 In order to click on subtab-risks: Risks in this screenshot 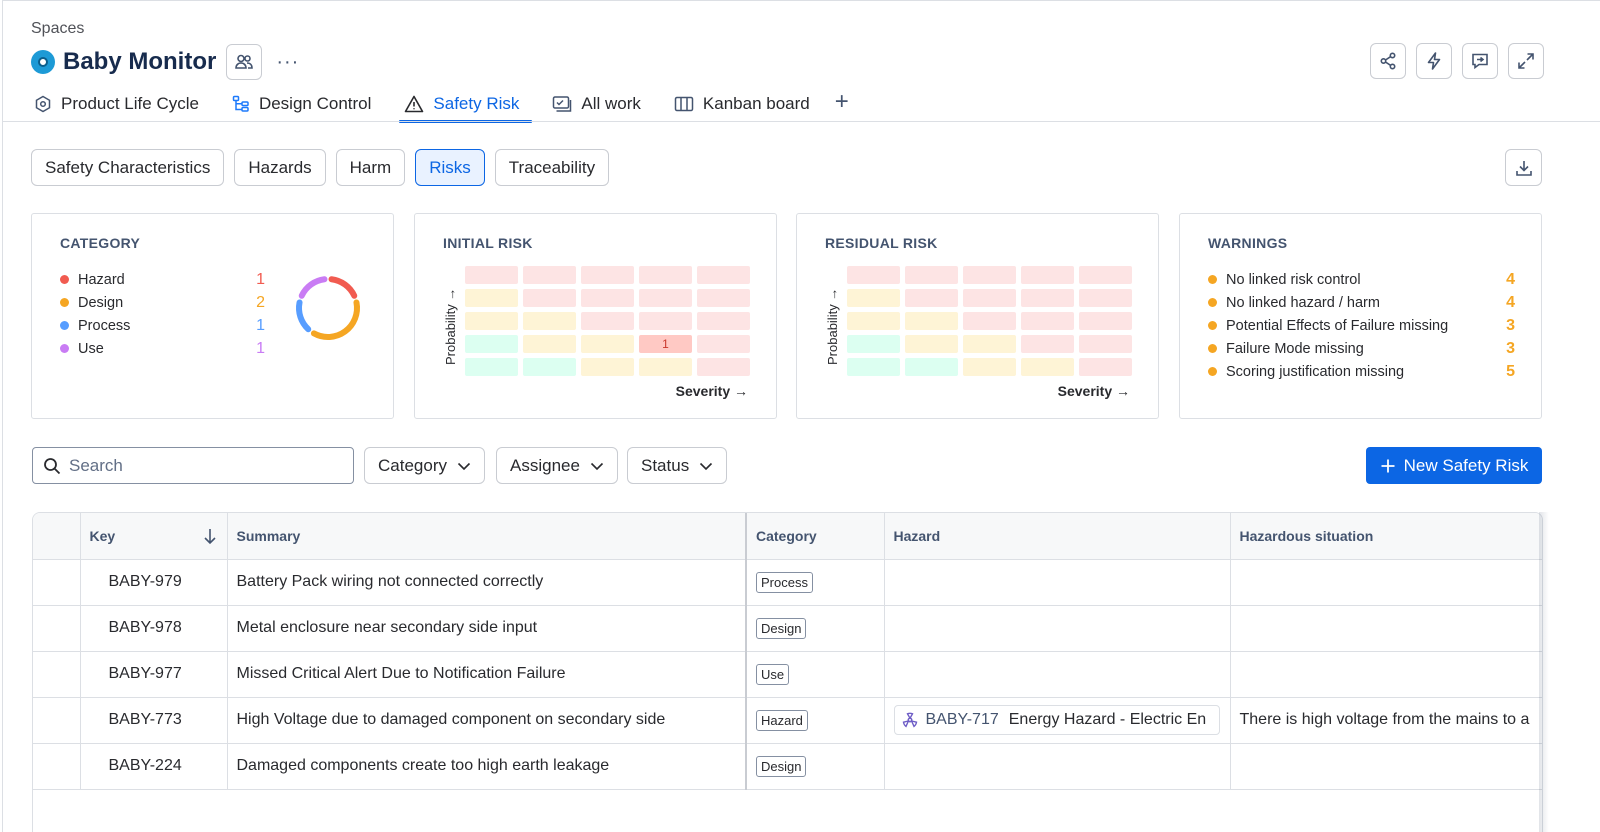, I will do `click(450, 167)`.